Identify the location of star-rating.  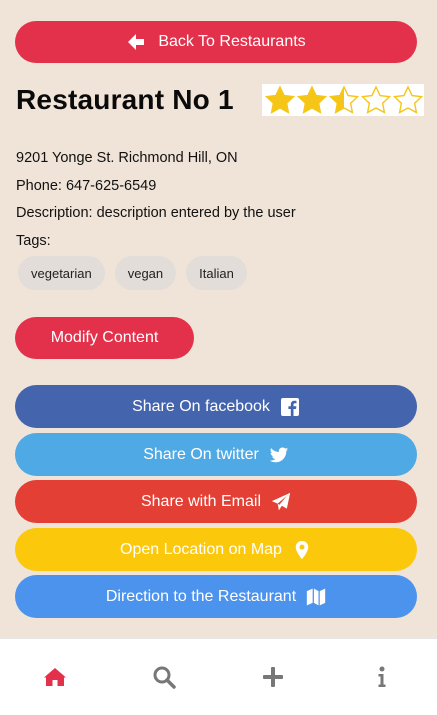
(343, 100).